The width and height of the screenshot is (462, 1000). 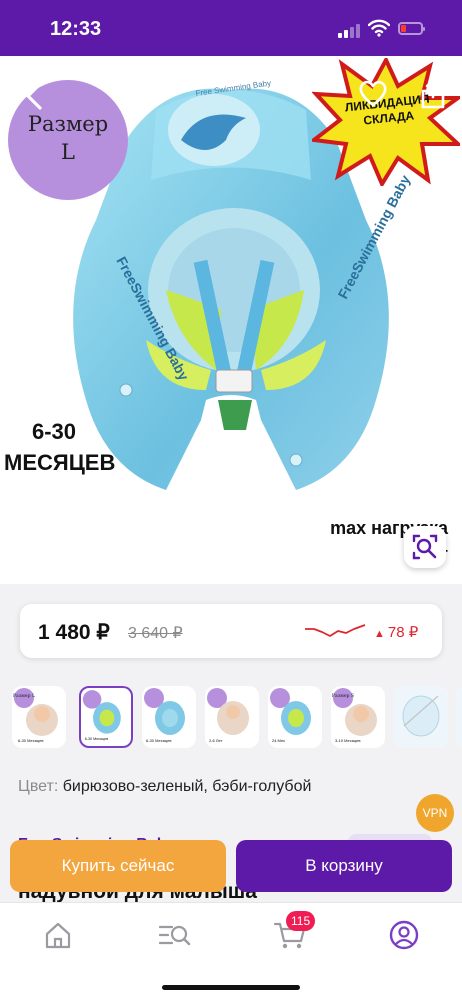 I want to click on battery-icon, so click(x=411, y=28).